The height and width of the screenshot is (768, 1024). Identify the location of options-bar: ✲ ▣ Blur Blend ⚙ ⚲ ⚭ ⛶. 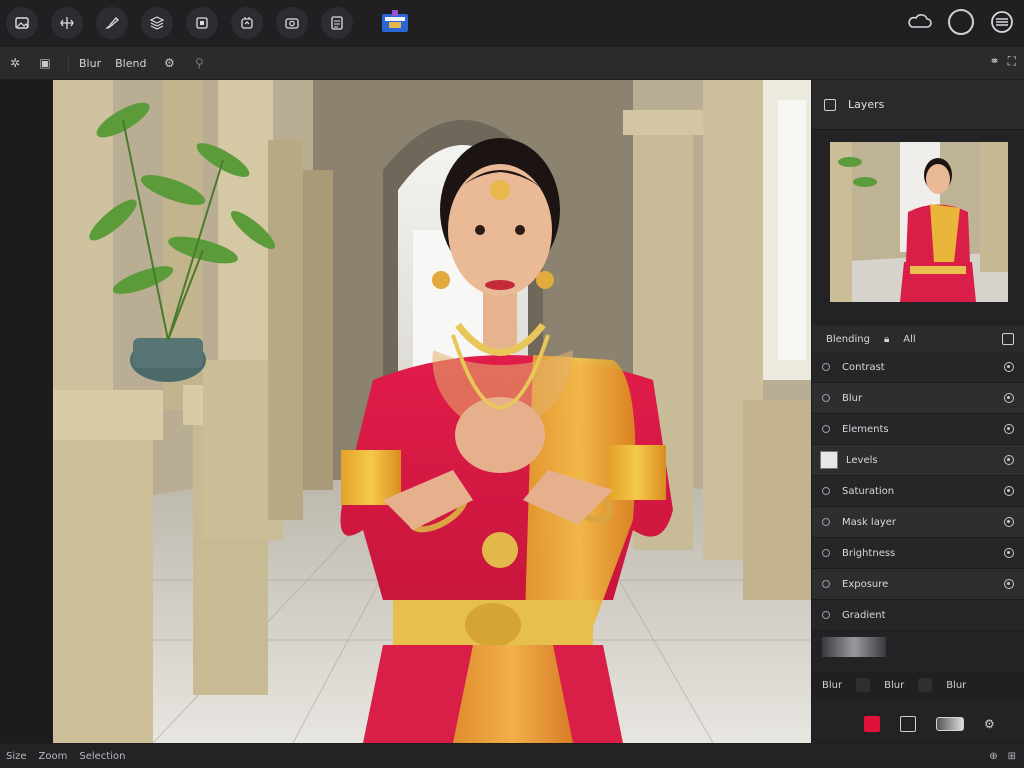
(512, 63).